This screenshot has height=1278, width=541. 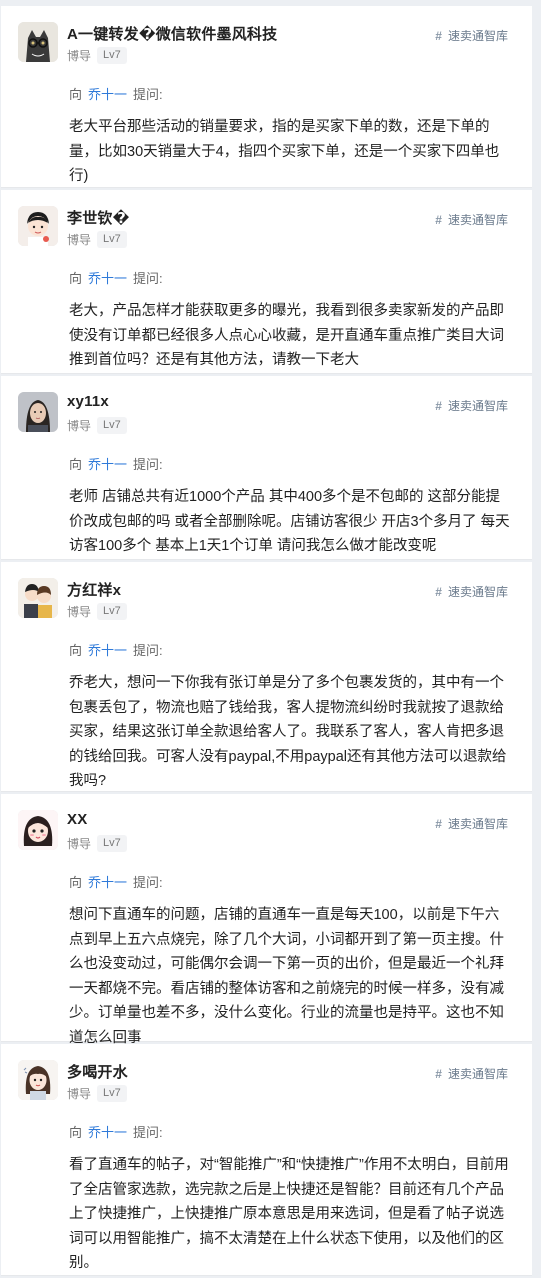 I want to click on author-name: xy11x, so click(x=88, y=401).